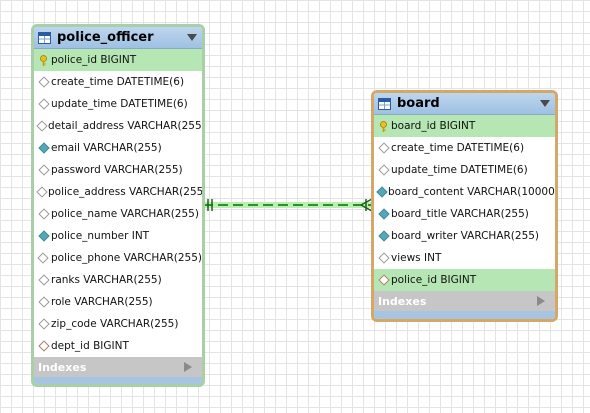 This screenshot has height=413, width=590. I want to click on column-label: police_address VARCHAR(255), so click(126, 192).